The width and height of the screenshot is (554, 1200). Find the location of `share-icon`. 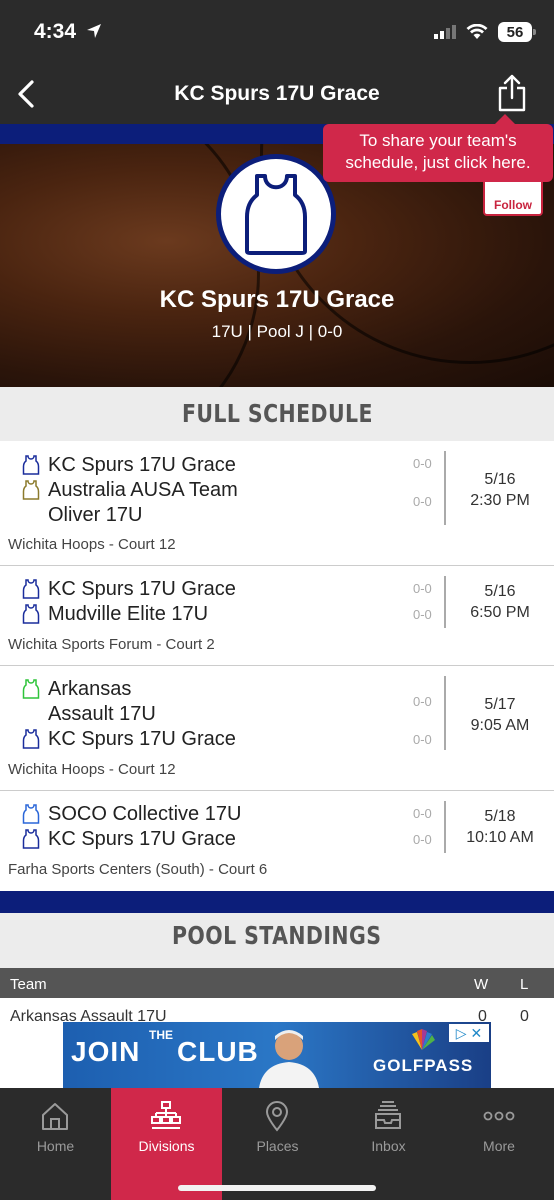

share-icon is located at coordinates (512, 93).